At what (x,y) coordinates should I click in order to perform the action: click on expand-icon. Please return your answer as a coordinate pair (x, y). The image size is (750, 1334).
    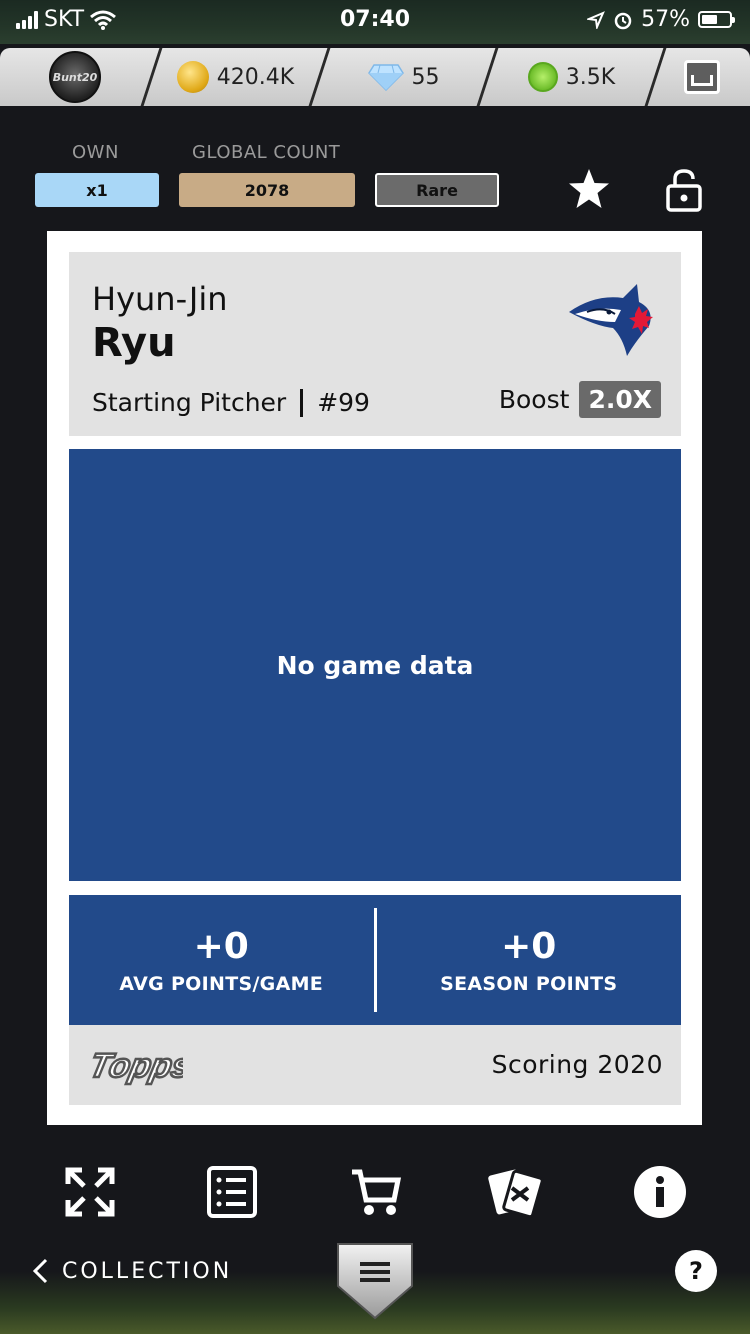
    Looking at the image, I should click on (90, 1192).